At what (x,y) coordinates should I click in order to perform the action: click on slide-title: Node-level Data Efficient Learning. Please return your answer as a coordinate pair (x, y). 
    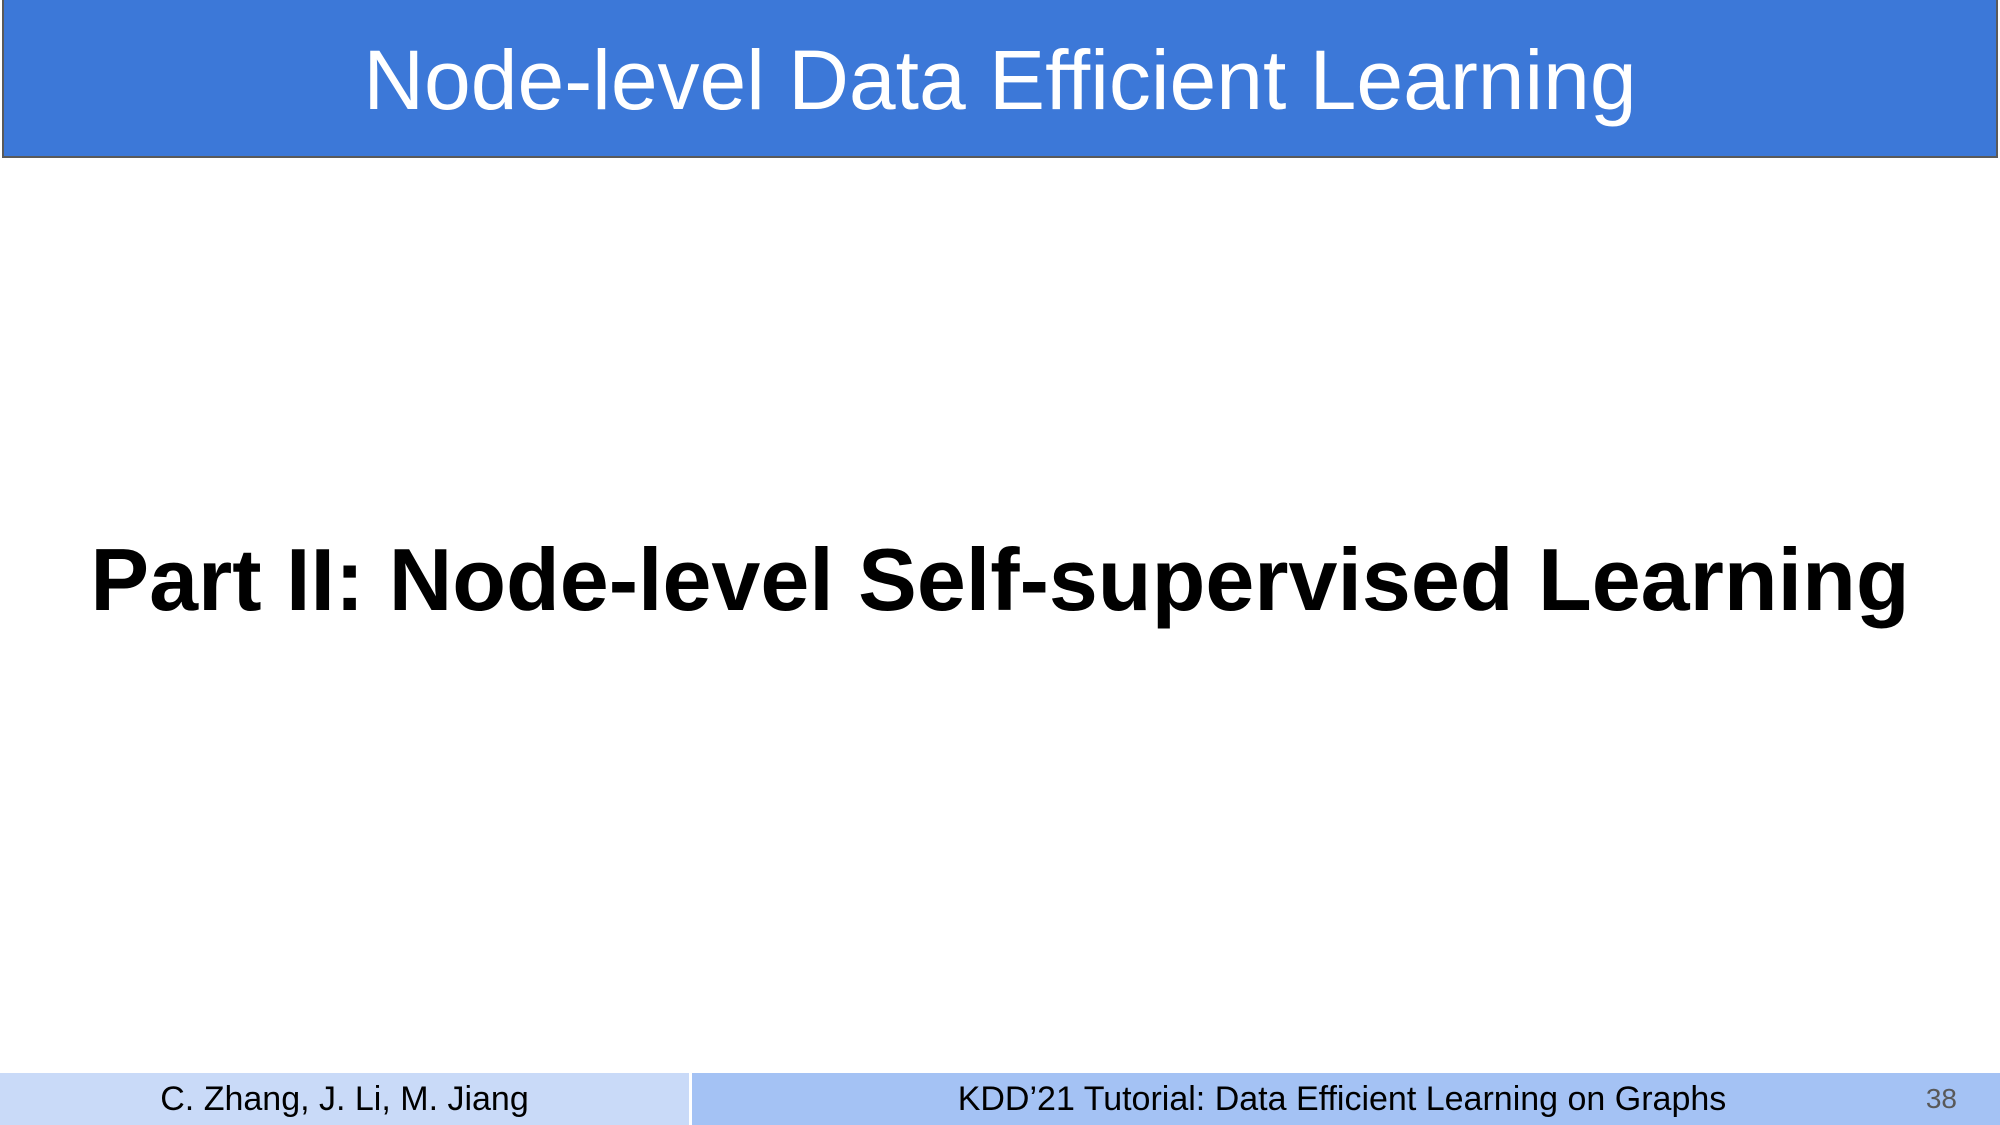
    Looking at the image, I should click on (1000, 80).